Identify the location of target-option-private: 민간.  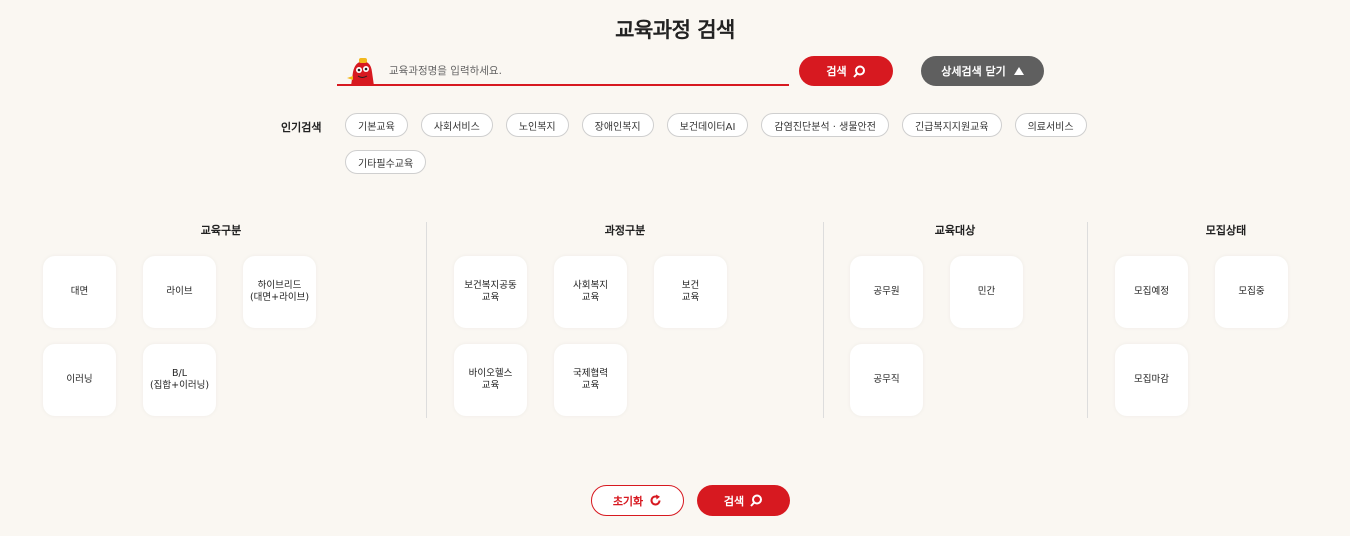
(986, 292).